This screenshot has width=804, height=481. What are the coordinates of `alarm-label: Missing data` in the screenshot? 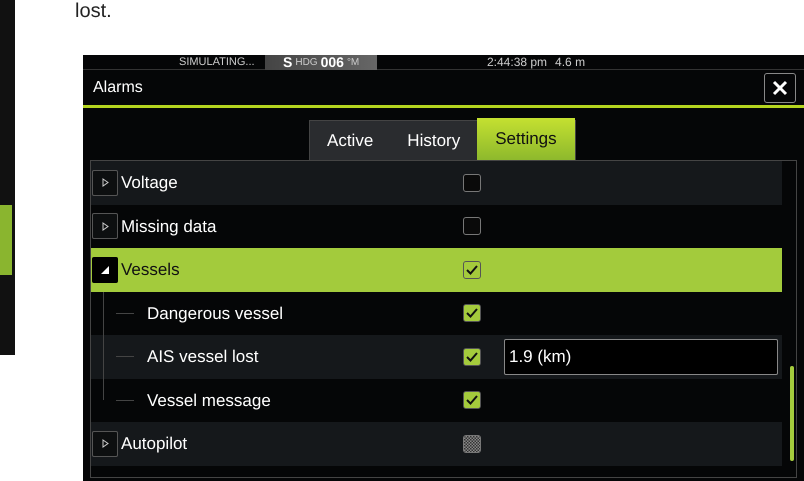 It's located at (168, 227).